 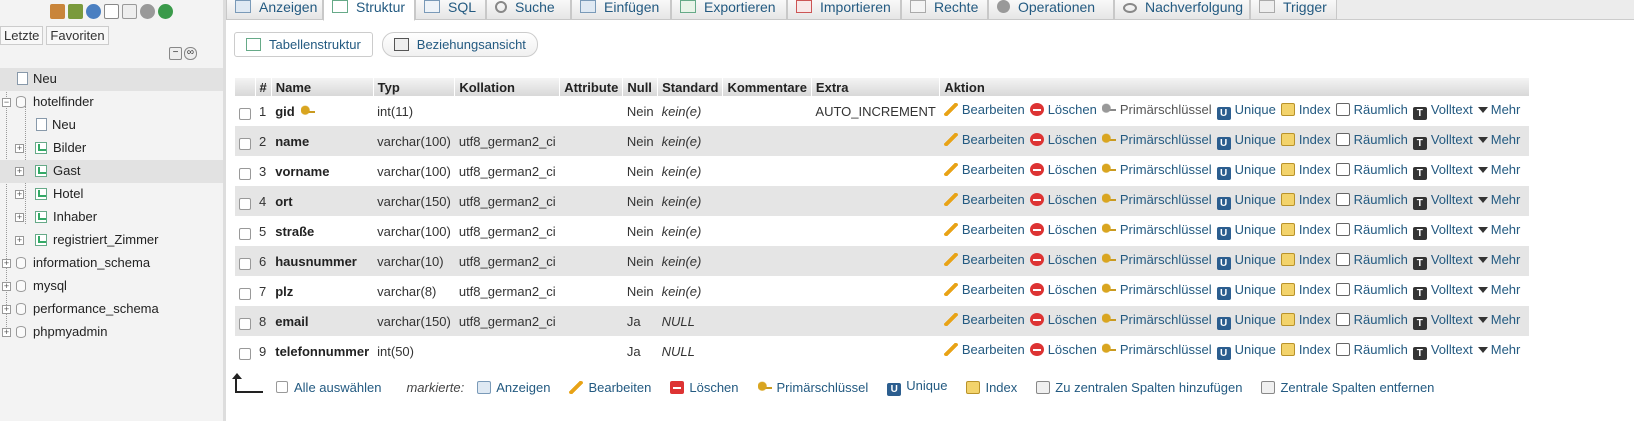 What do you see at coordinates (640, 87) in the screenshot?
I see `header-null: Null` at bounding box center [640, 87].